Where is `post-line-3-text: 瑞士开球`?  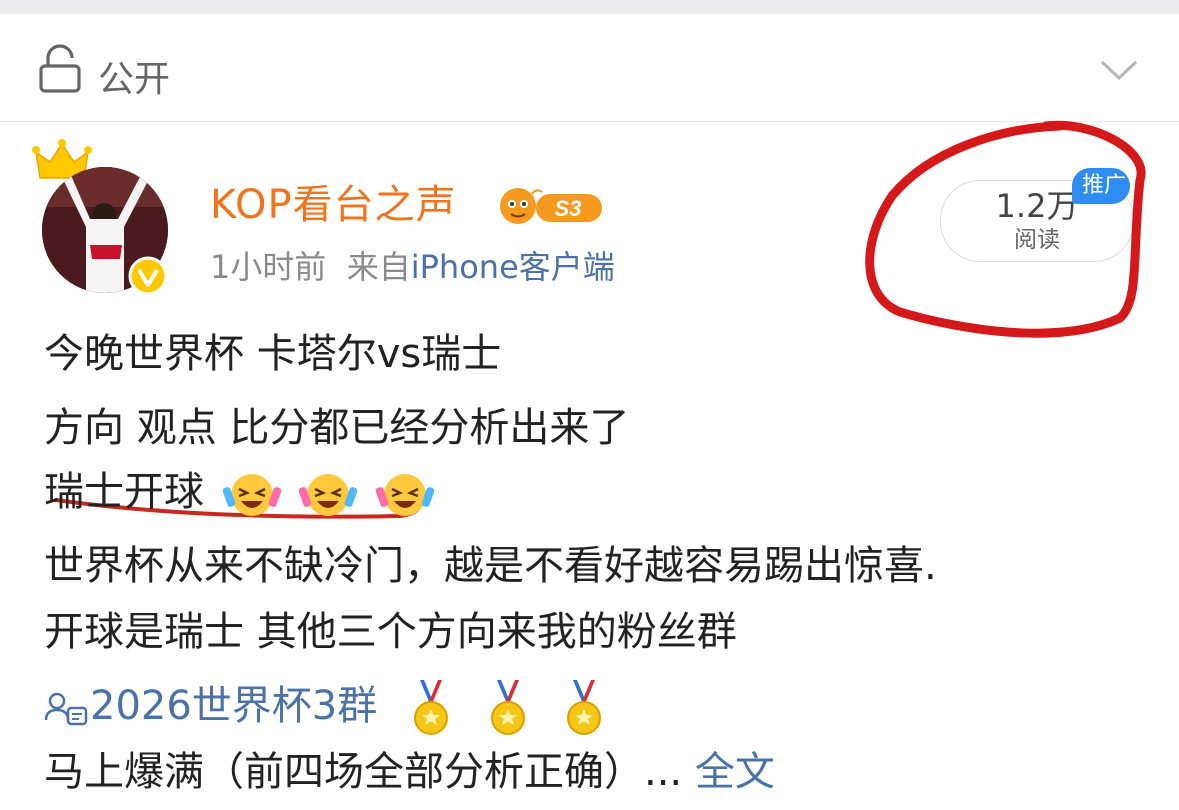 post-line-3-text: 瑞士开球 is located at coordinates (124, 492).